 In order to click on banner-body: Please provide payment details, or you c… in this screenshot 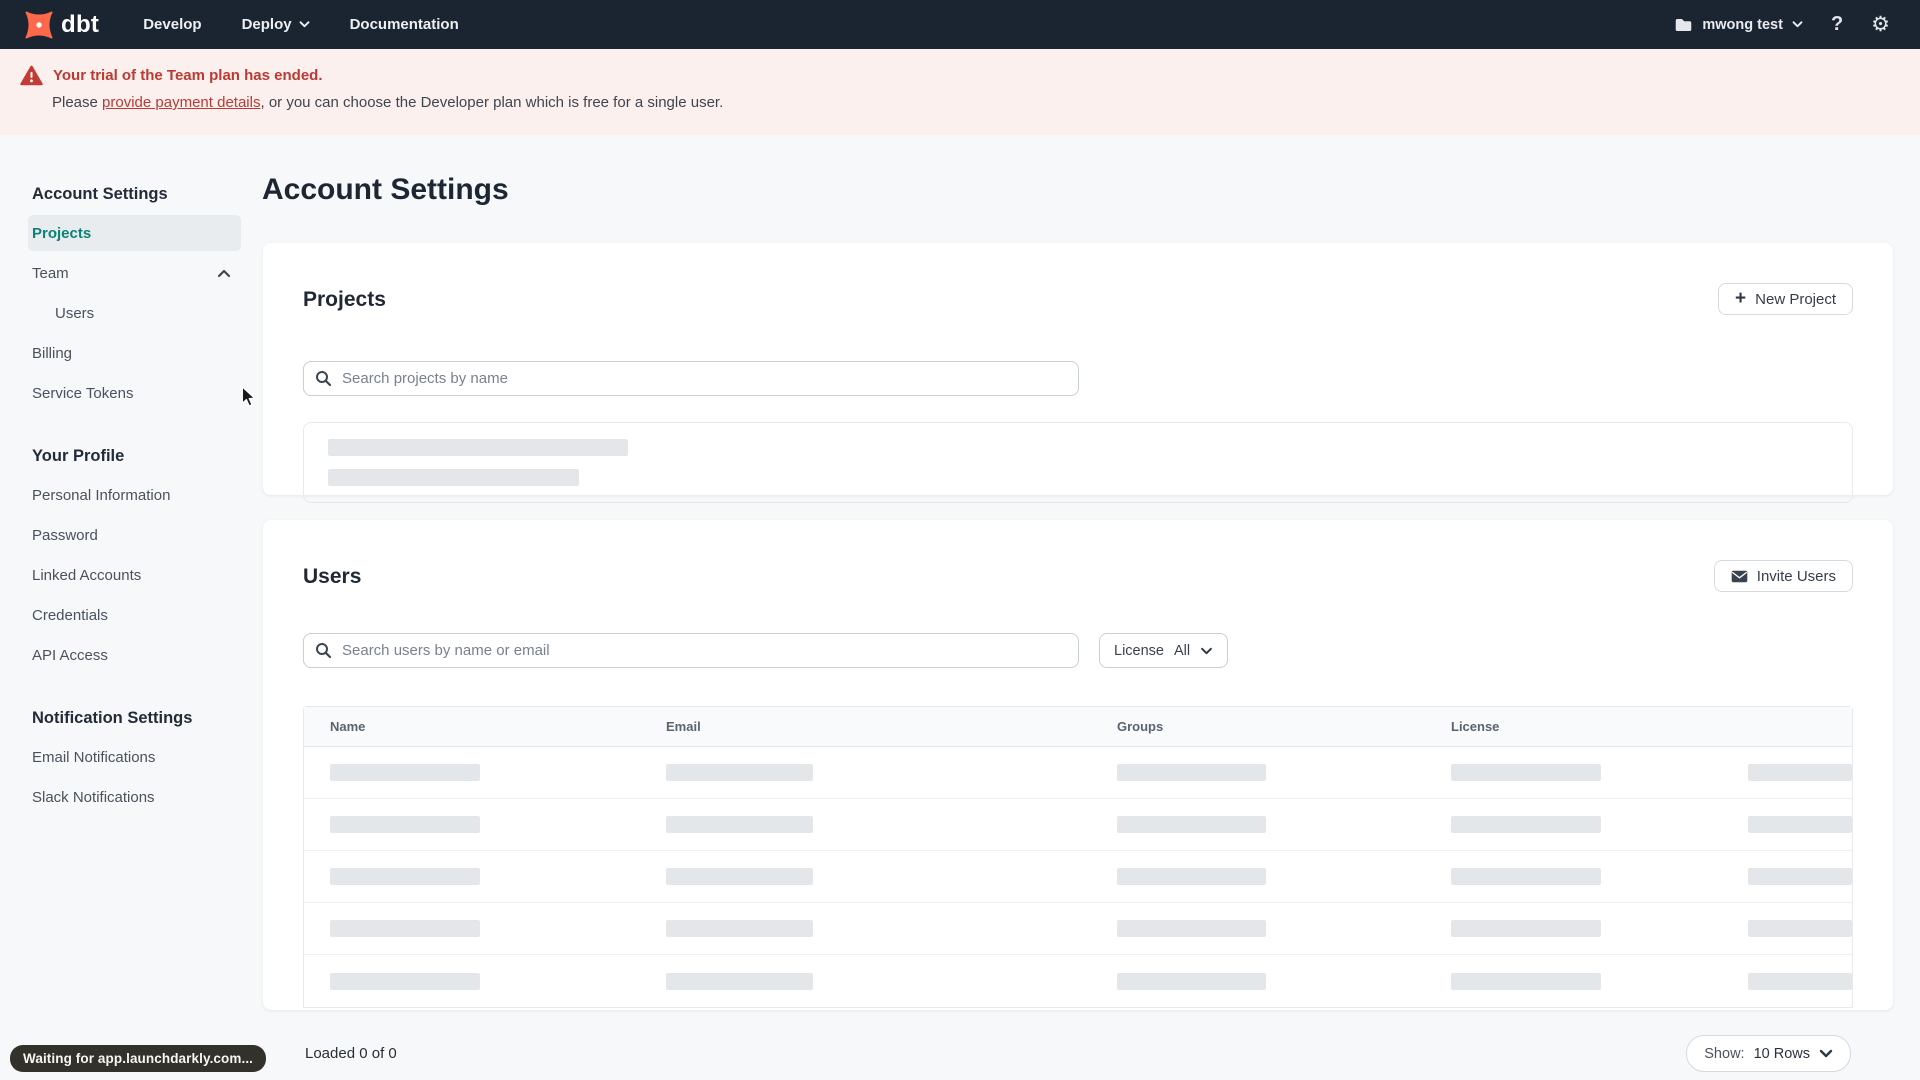, I will do `click(388, 102)`.